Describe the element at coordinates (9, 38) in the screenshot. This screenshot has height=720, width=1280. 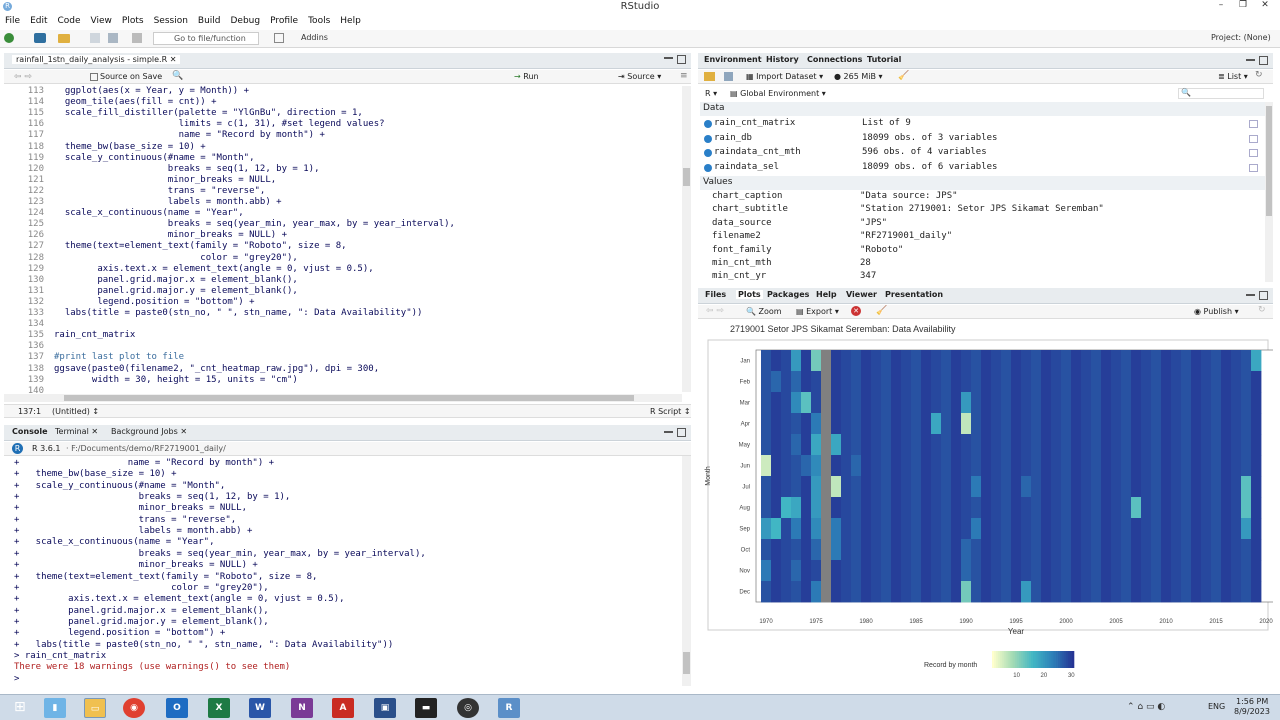
I see `new-file-icon` at that location.